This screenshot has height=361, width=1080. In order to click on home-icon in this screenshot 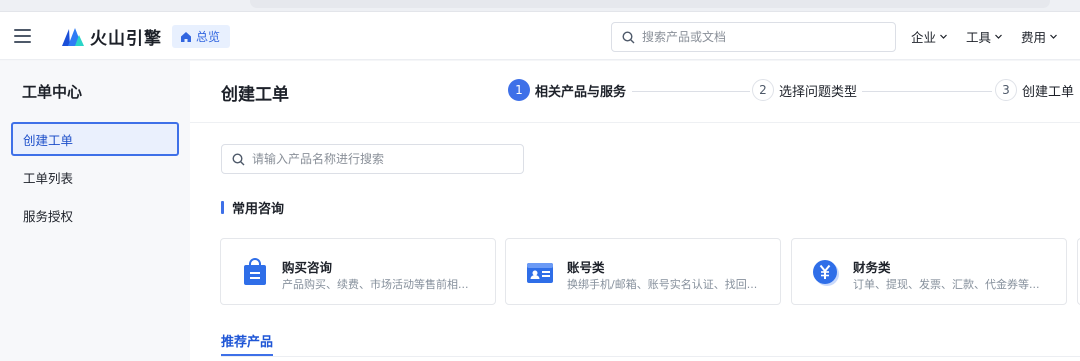, I will do `click(186, 36)`.